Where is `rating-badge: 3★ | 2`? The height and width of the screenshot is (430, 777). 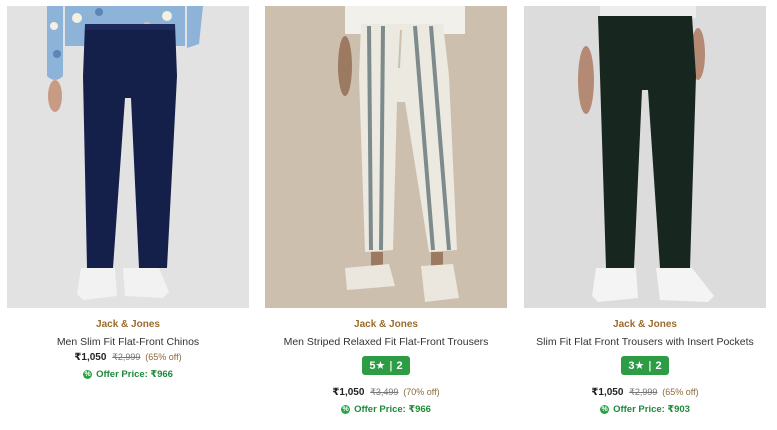
rating-badge: 3★ | 2 is located at coordinates (645, 365).